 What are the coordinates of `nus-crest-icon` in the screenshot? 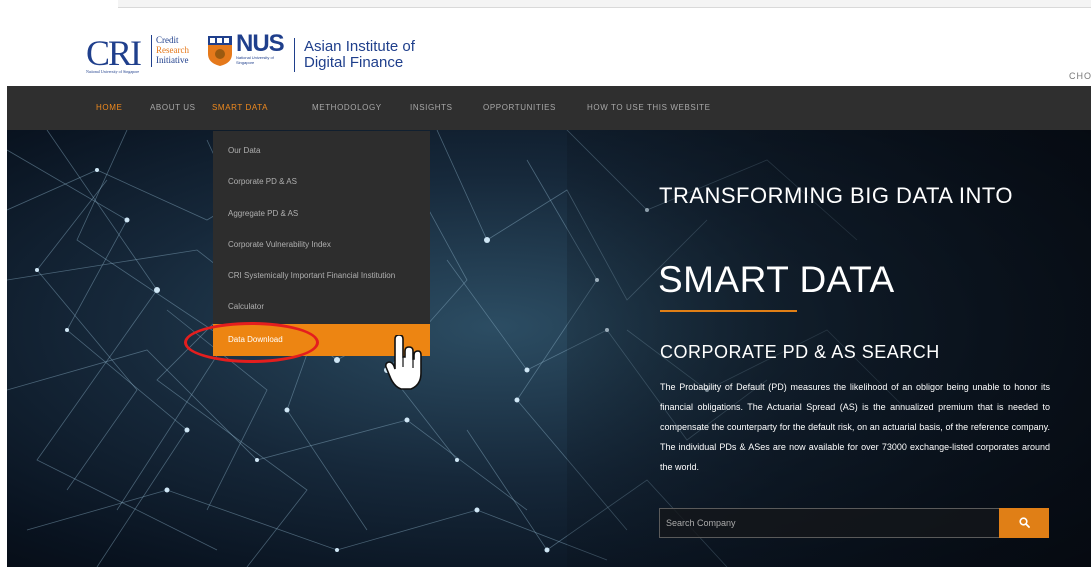 It's located at (220, 51).